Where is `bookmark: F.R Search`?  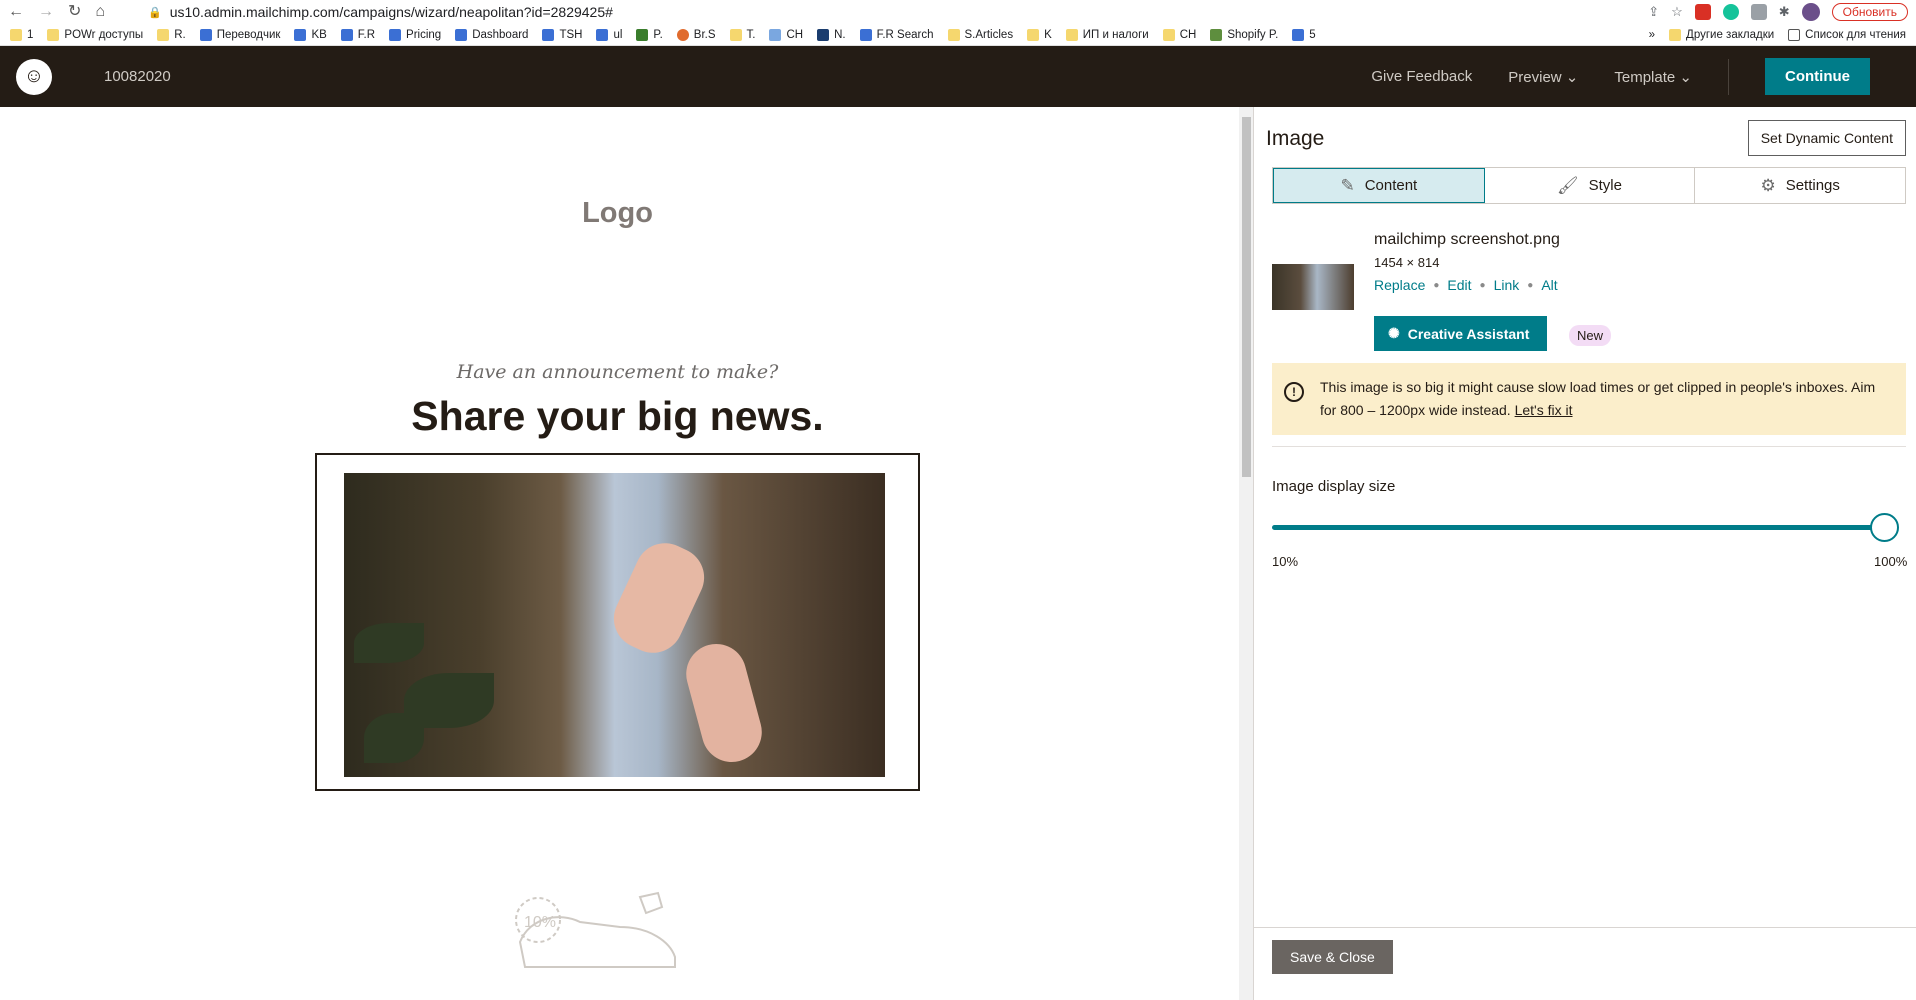
bookmark: F.R Search is located at coordinates (896, 34).